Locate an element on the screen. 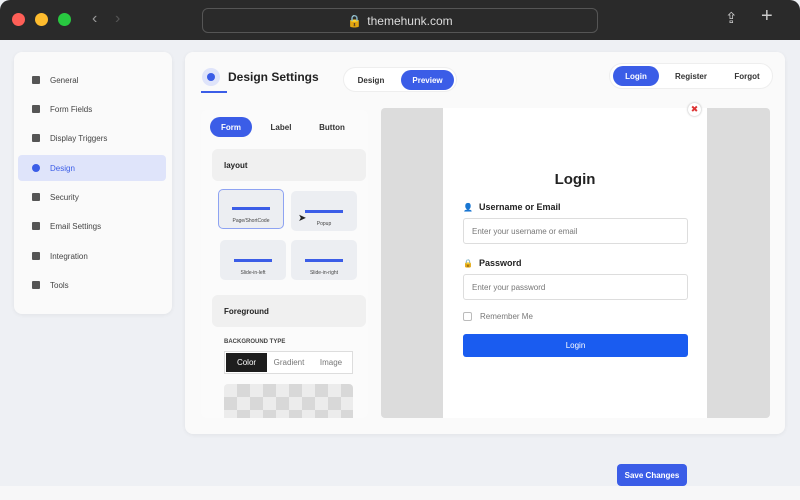 This screenshot has width=800, height=500. layout-option-popup: Popup is located at coordinates (324, 211).